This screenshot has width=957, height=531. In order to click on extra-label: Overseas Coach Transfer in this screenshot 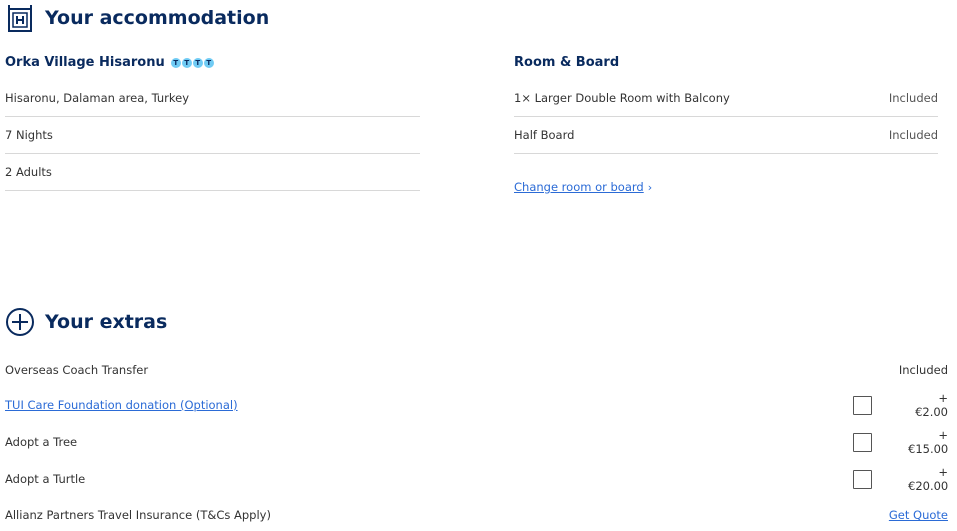, I will do `click(77, 370)`.